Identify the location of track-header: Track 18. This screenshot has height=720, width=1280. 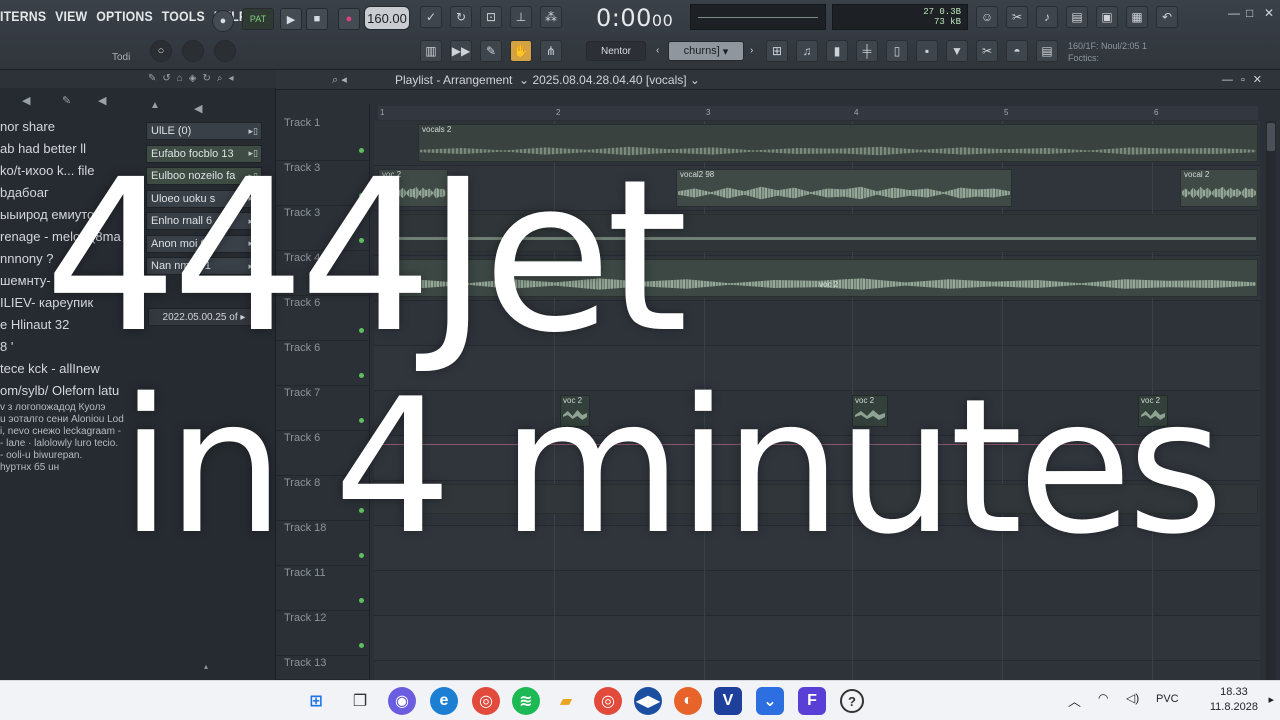
(323, 543).